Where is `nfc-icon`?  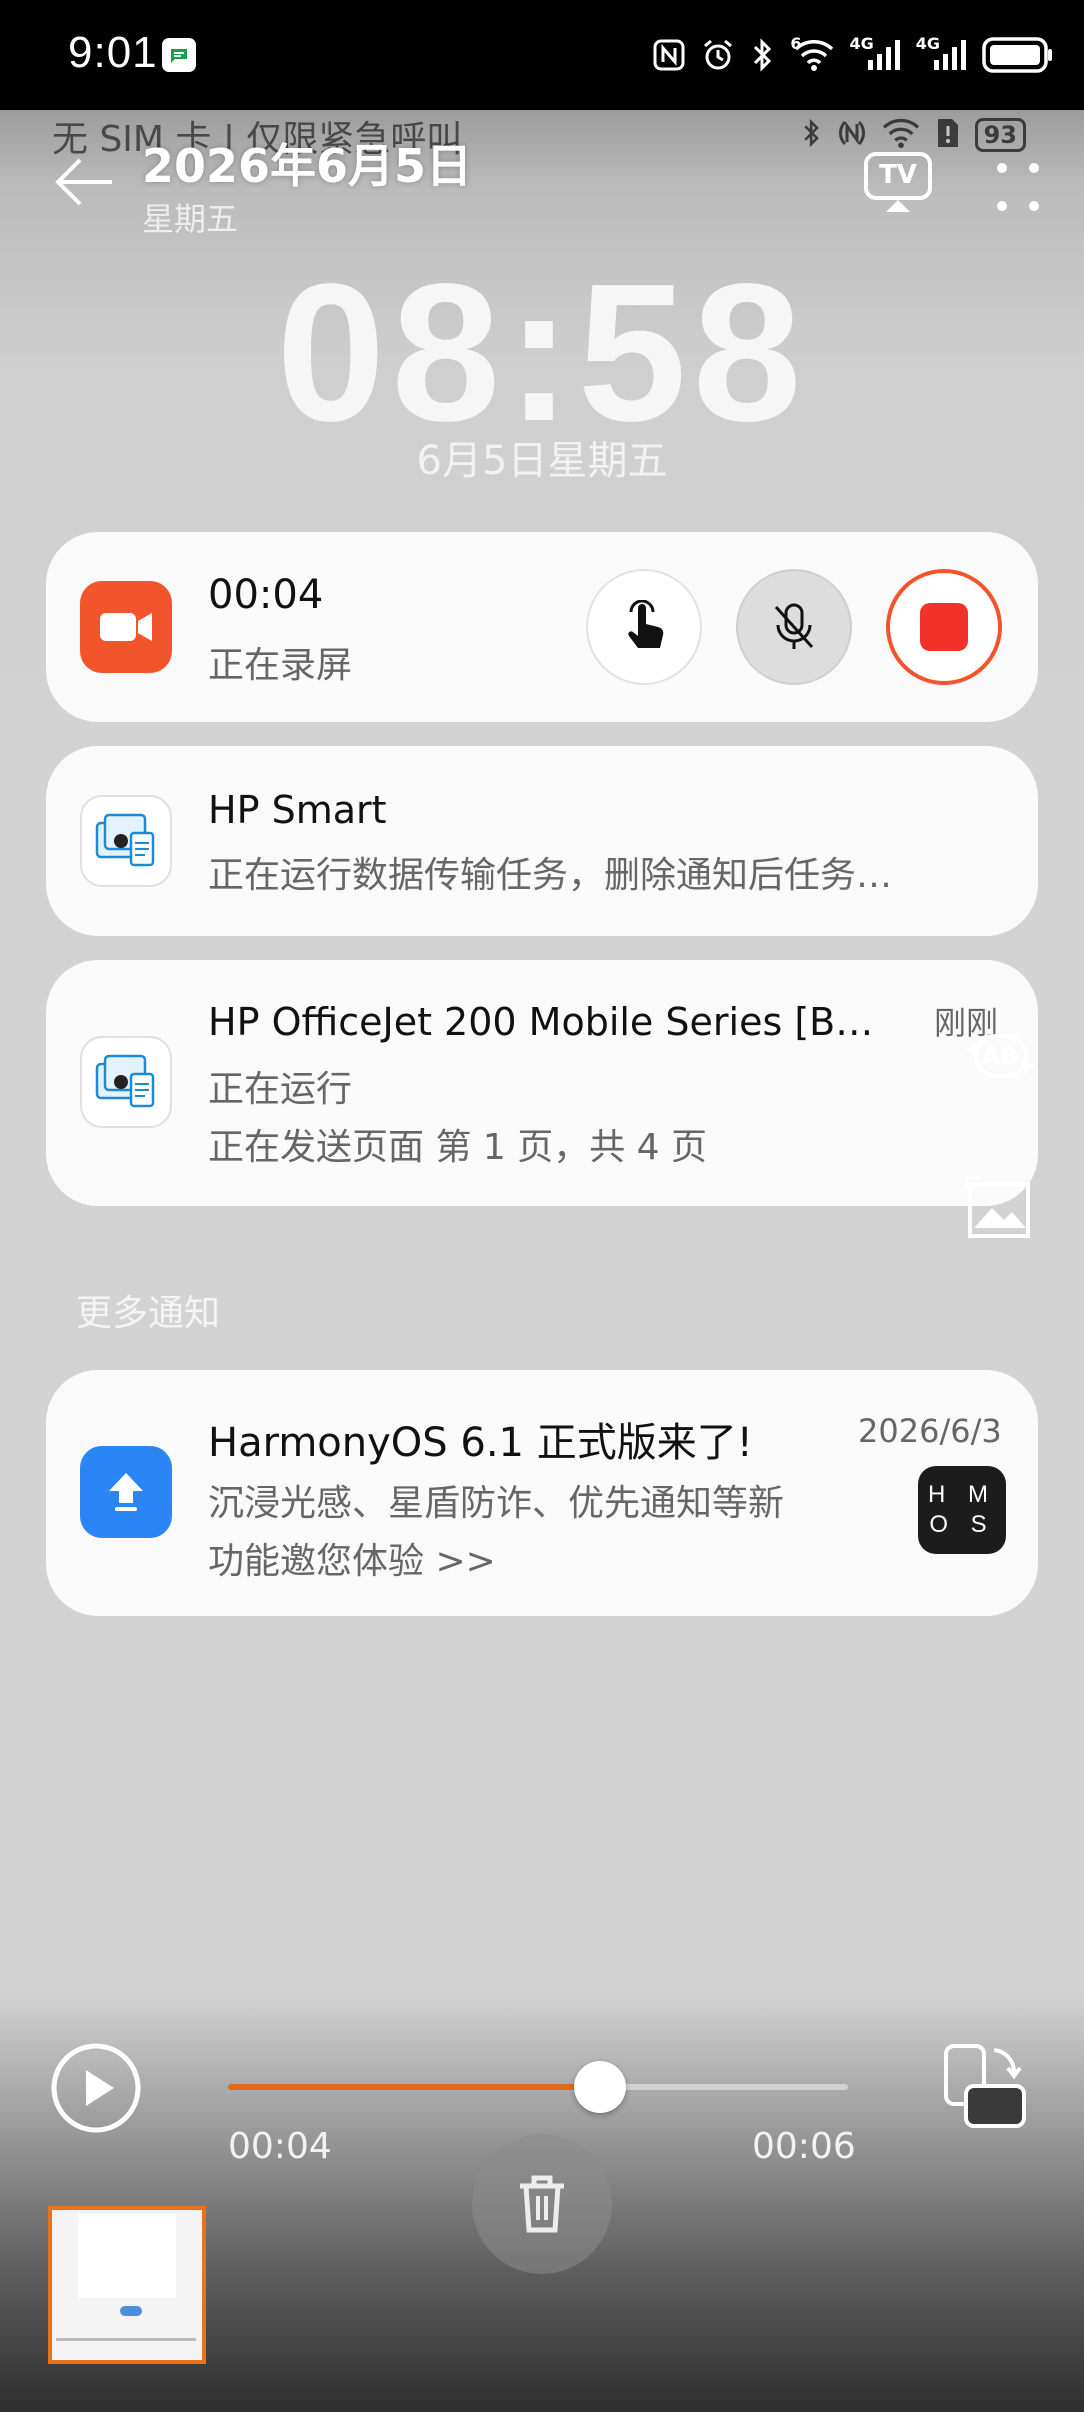 nfc-icon is located at coordinates (669, 55).